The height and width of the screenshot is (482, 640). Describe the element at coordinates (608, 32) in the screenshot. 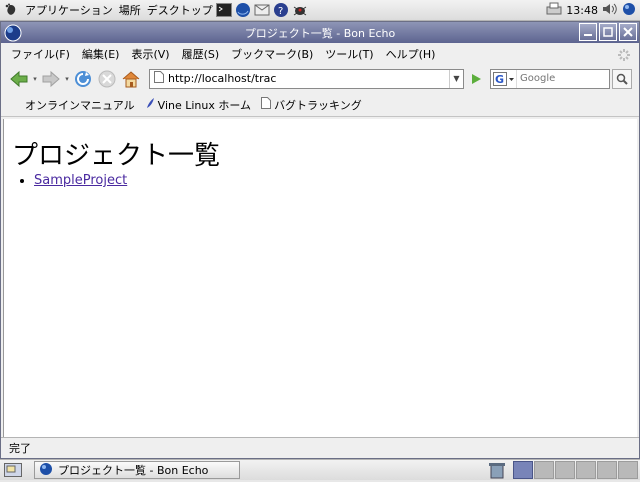

I see `maximize-button` at that location.